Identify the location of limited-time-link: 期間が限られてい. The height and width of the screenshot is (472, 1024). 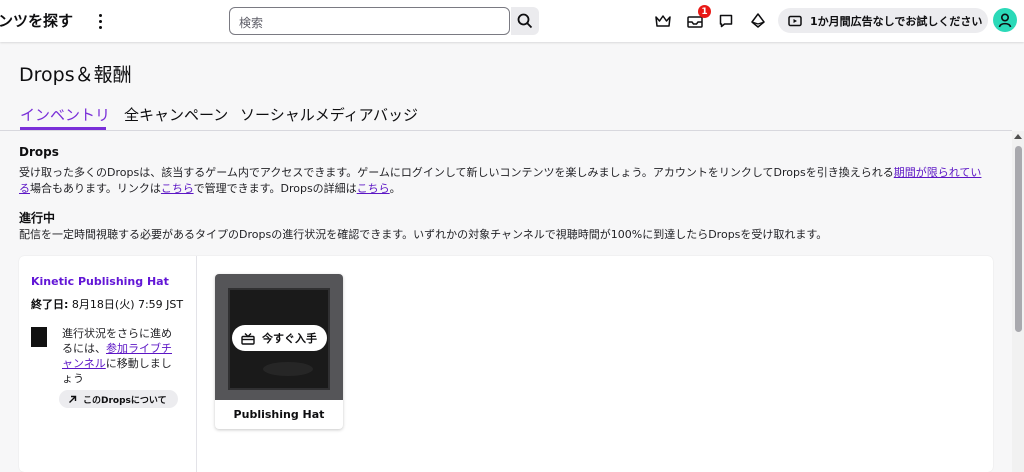
(938, 172).